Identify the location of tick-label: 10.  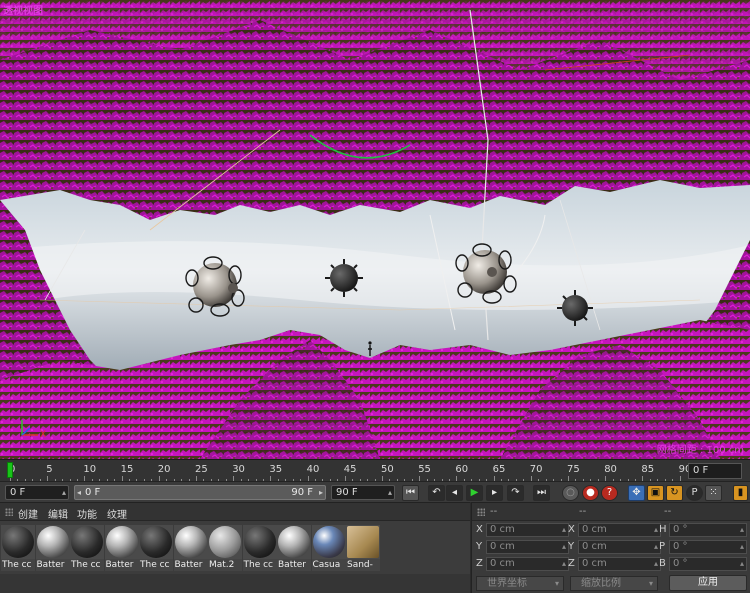
(90, 469).